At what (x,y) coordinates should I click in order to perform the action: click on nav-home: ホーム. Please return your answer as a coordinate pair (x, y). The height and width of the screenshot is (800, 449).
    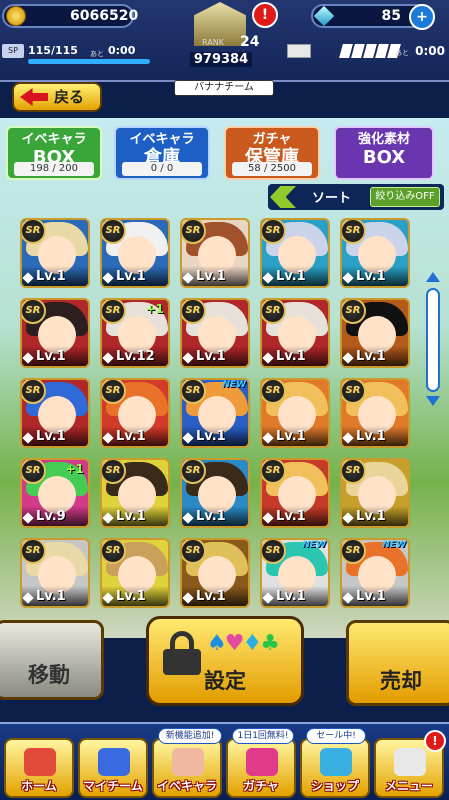
    Looking at the image, I should click on (39, 768).